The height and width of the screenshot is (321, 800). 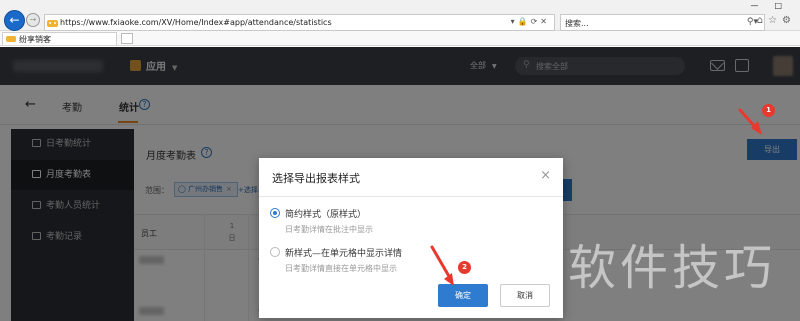 What do you see at coordinates (400, 38) in the screenshot?
I see `browser-tabs: 纷享销客` at bounding box center [400, 38].